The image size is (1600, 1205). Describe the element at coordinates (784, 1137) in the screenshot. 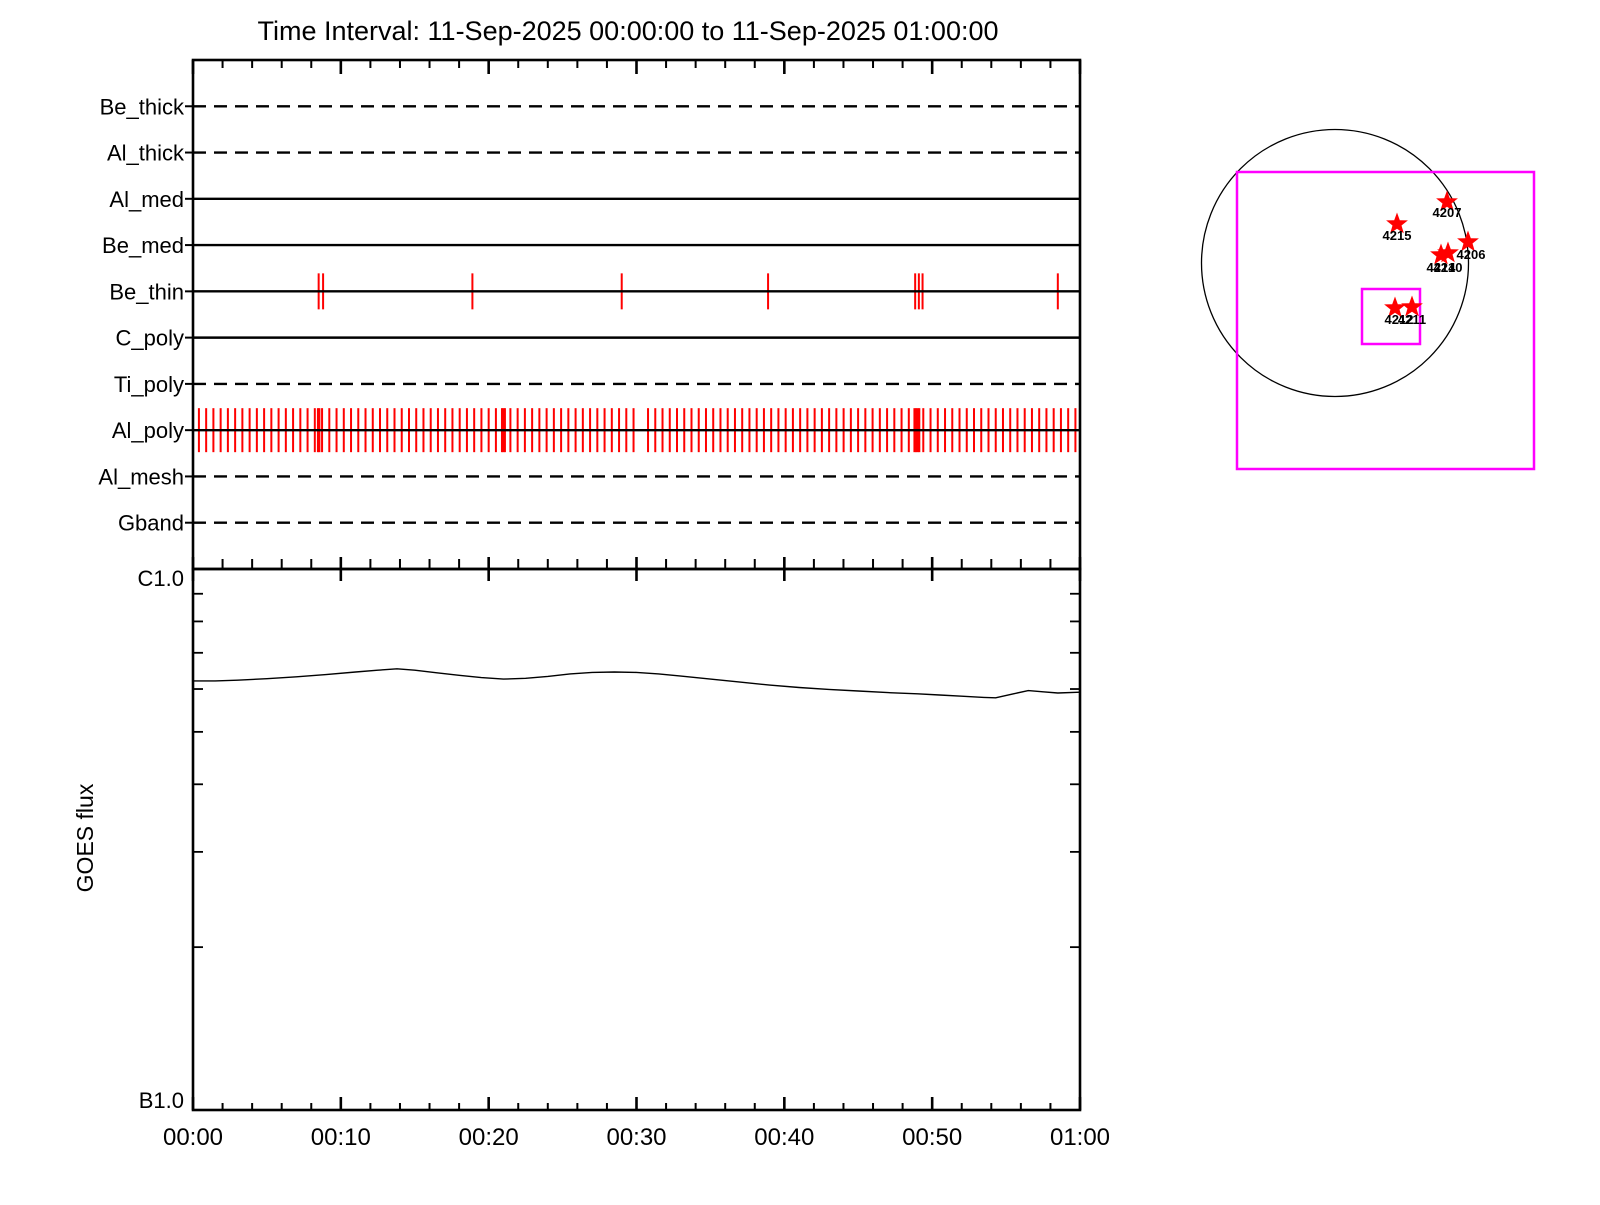

I see `x-tick-label: 00:40` at that location.